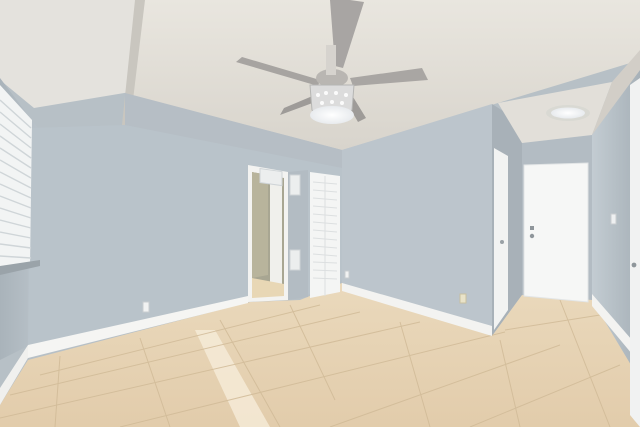  I want to click on hallway-ceiling-light, so click(568, 113).